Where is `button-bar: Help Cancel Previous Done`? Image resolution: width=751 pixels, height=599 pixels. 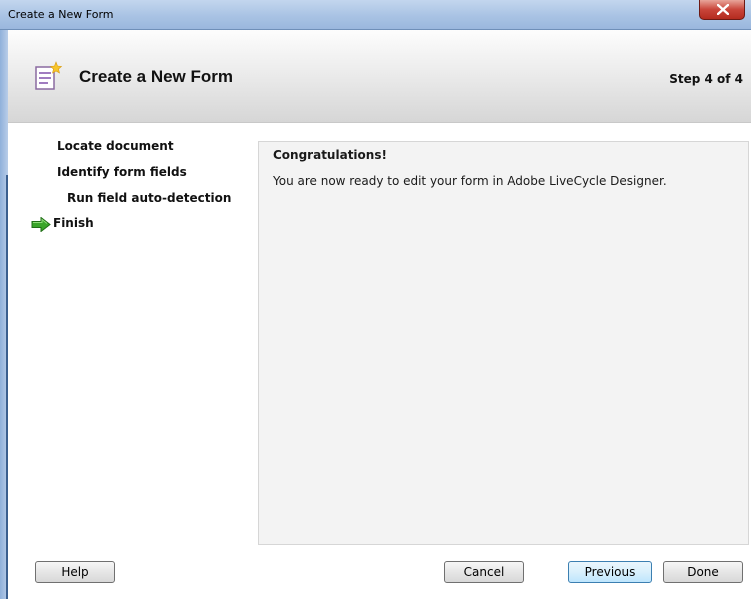
button-bar: Help Cancel Previous Done is located at coordinates (379, 576).